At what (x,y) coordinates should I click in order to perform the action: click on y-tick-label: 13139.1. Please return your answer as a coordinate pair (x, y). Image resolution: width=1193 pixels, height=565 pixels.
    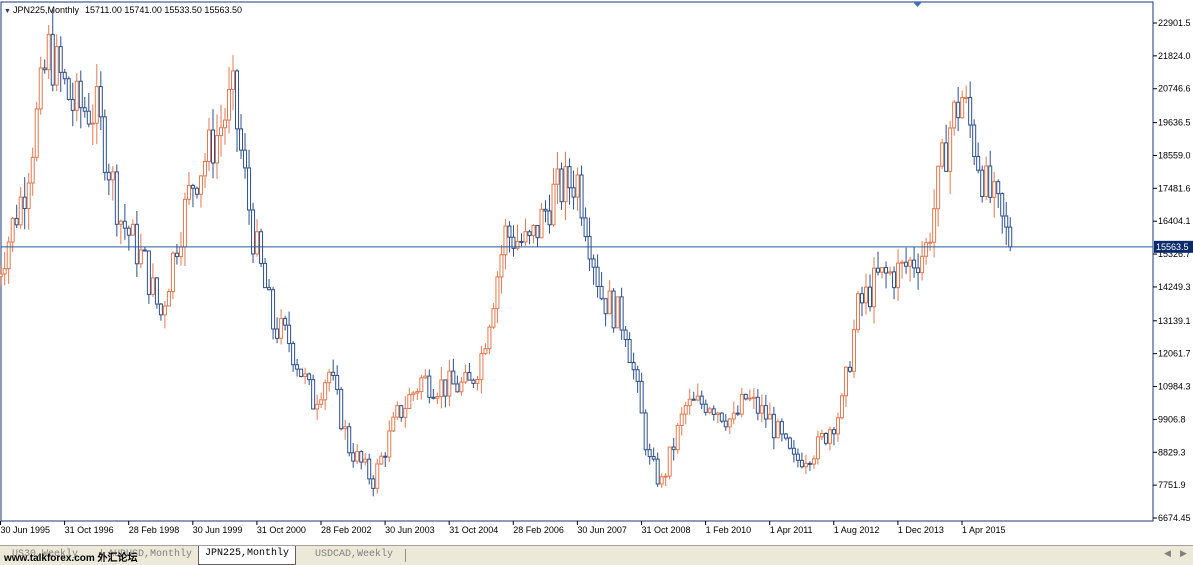
    Looking at the image, I should click on (1174, 321).